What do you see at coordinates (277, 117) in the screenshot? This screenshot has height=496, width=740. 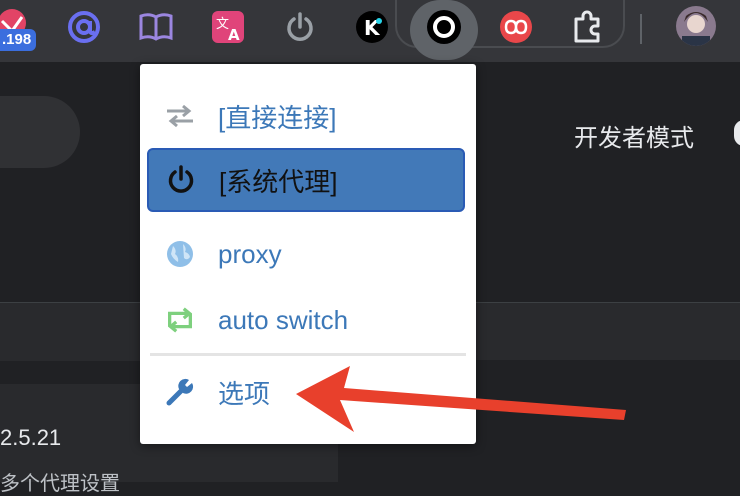 I see `menu-item-label: [直接连接]` at bounding box center [277, 117].